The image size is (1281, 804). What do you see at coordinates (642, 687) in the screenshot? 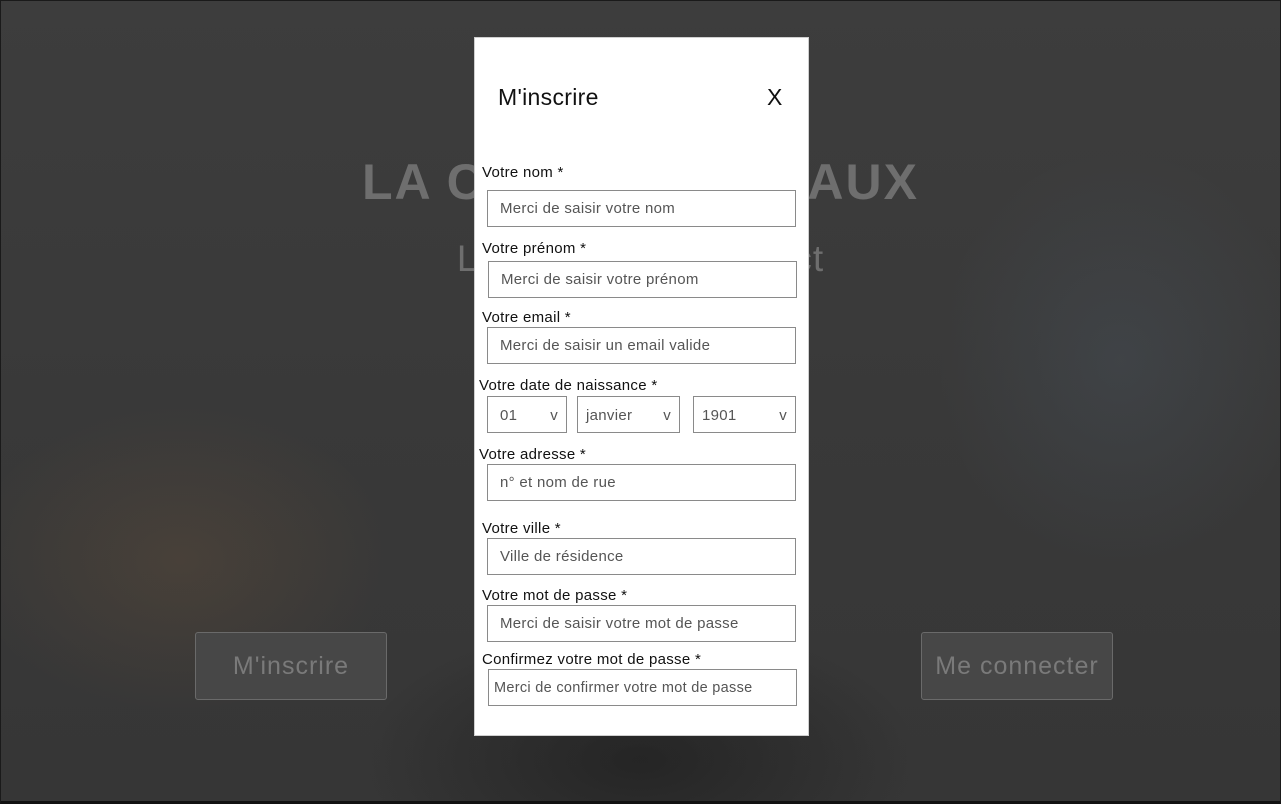
I see `confirm-password-input` at bounding box center [642, 687].